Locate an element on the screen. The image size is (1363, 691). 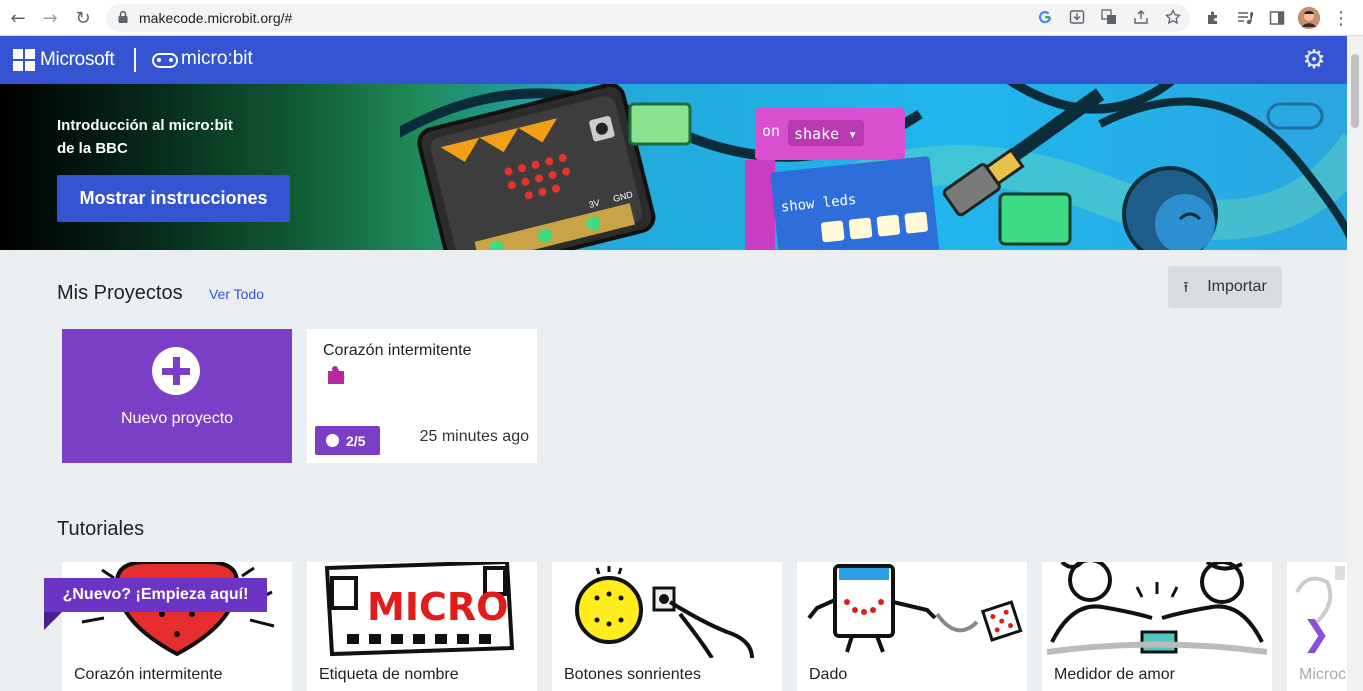
media-icon is located at coordinates (1245, 18).